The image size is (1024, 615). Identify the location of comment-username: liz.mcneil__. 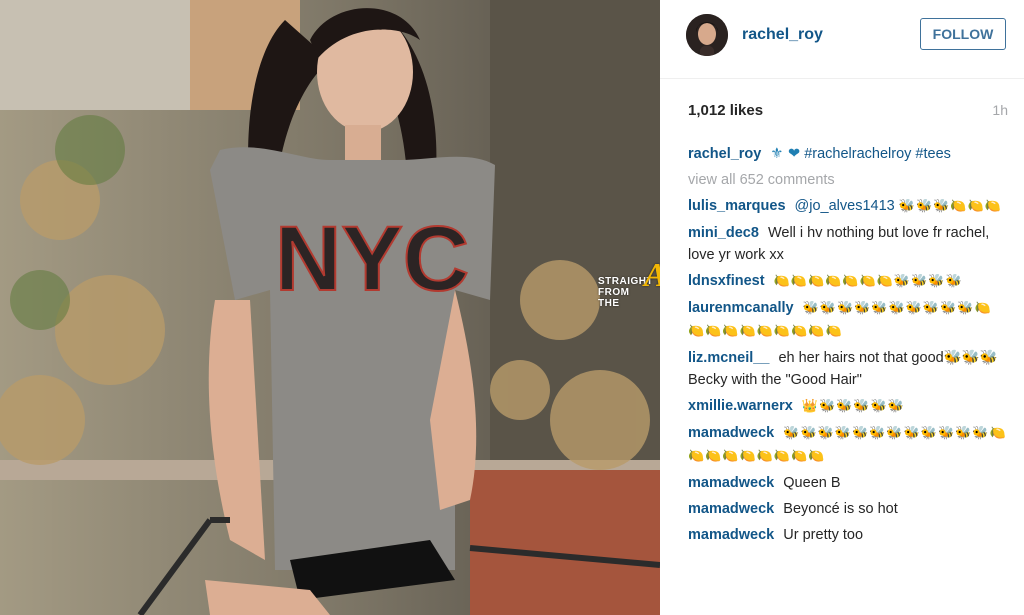
(728, 358).